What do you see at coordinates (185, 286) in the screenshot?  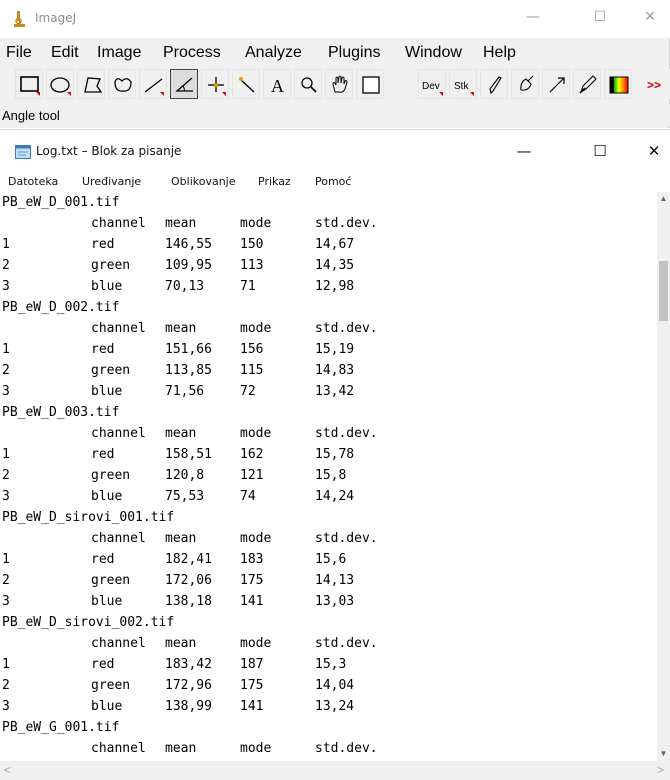 I see `log-data-cell: 70,13` at bounding box center [185, 286].